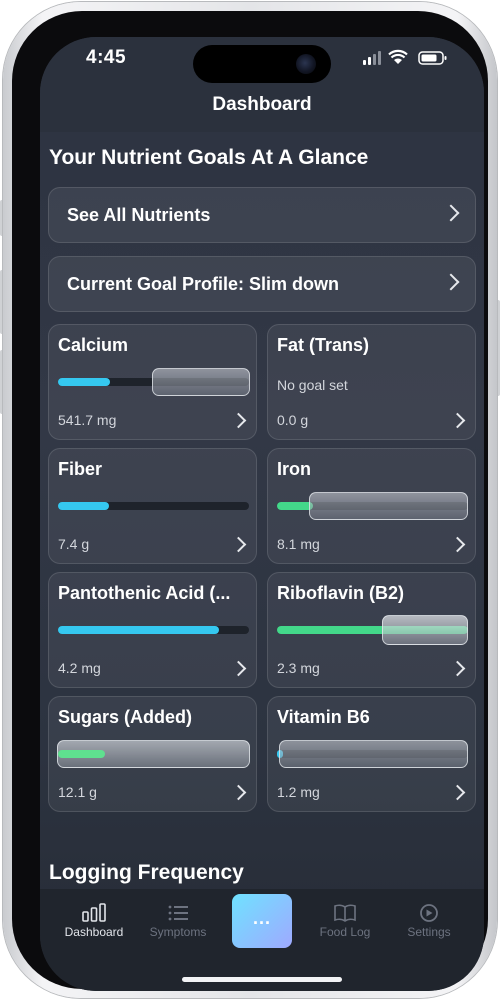 This screenshot has height=1000, width=500. Describe the element at coordinates (323, 717) in the screenshot. I see `nutrient-name: Vitamin B6` at that location.